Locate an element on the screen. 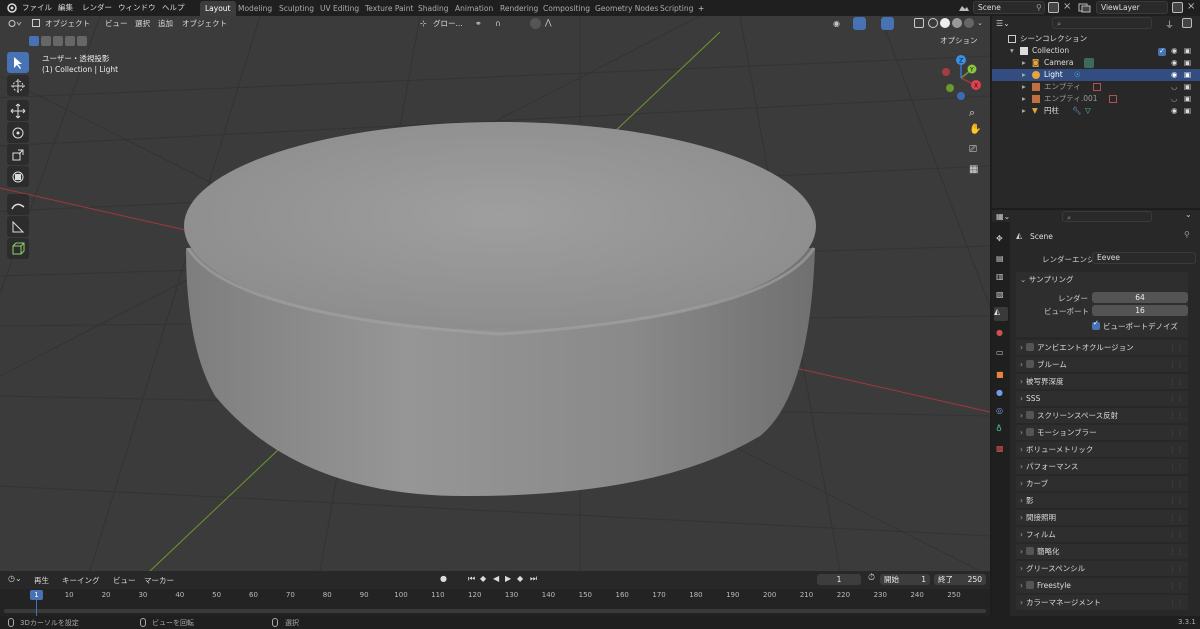  shading-rendered-icon is located at coordinates (969, 23).